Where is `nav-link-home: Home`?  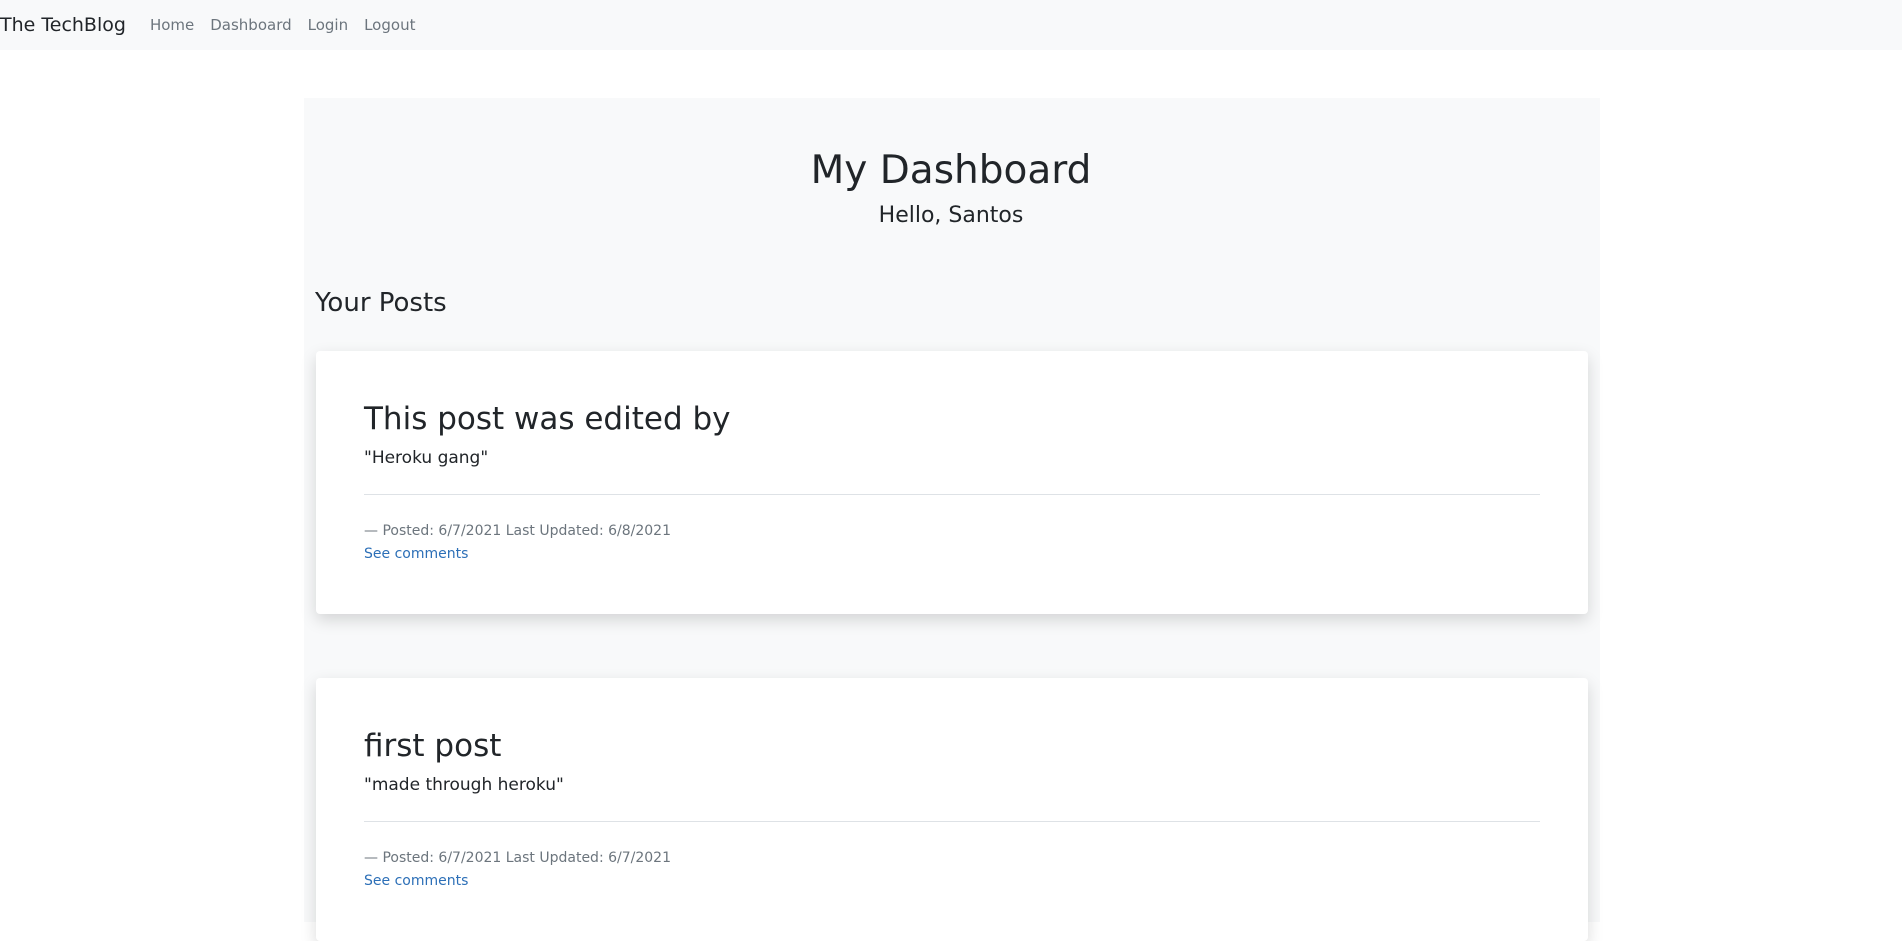
nav-link-home: Home is located at coordinates (172, 25).